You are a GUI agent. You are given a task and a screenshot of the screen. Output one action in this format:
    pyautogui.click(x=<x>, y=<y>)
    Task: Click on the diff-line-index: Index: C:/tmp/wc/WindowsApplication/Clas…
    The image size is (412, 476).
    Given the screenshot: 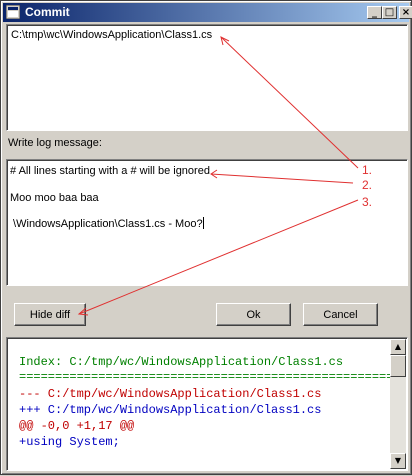 What is the action you would take?
    pyautogui.click(x=181, y=362)
    